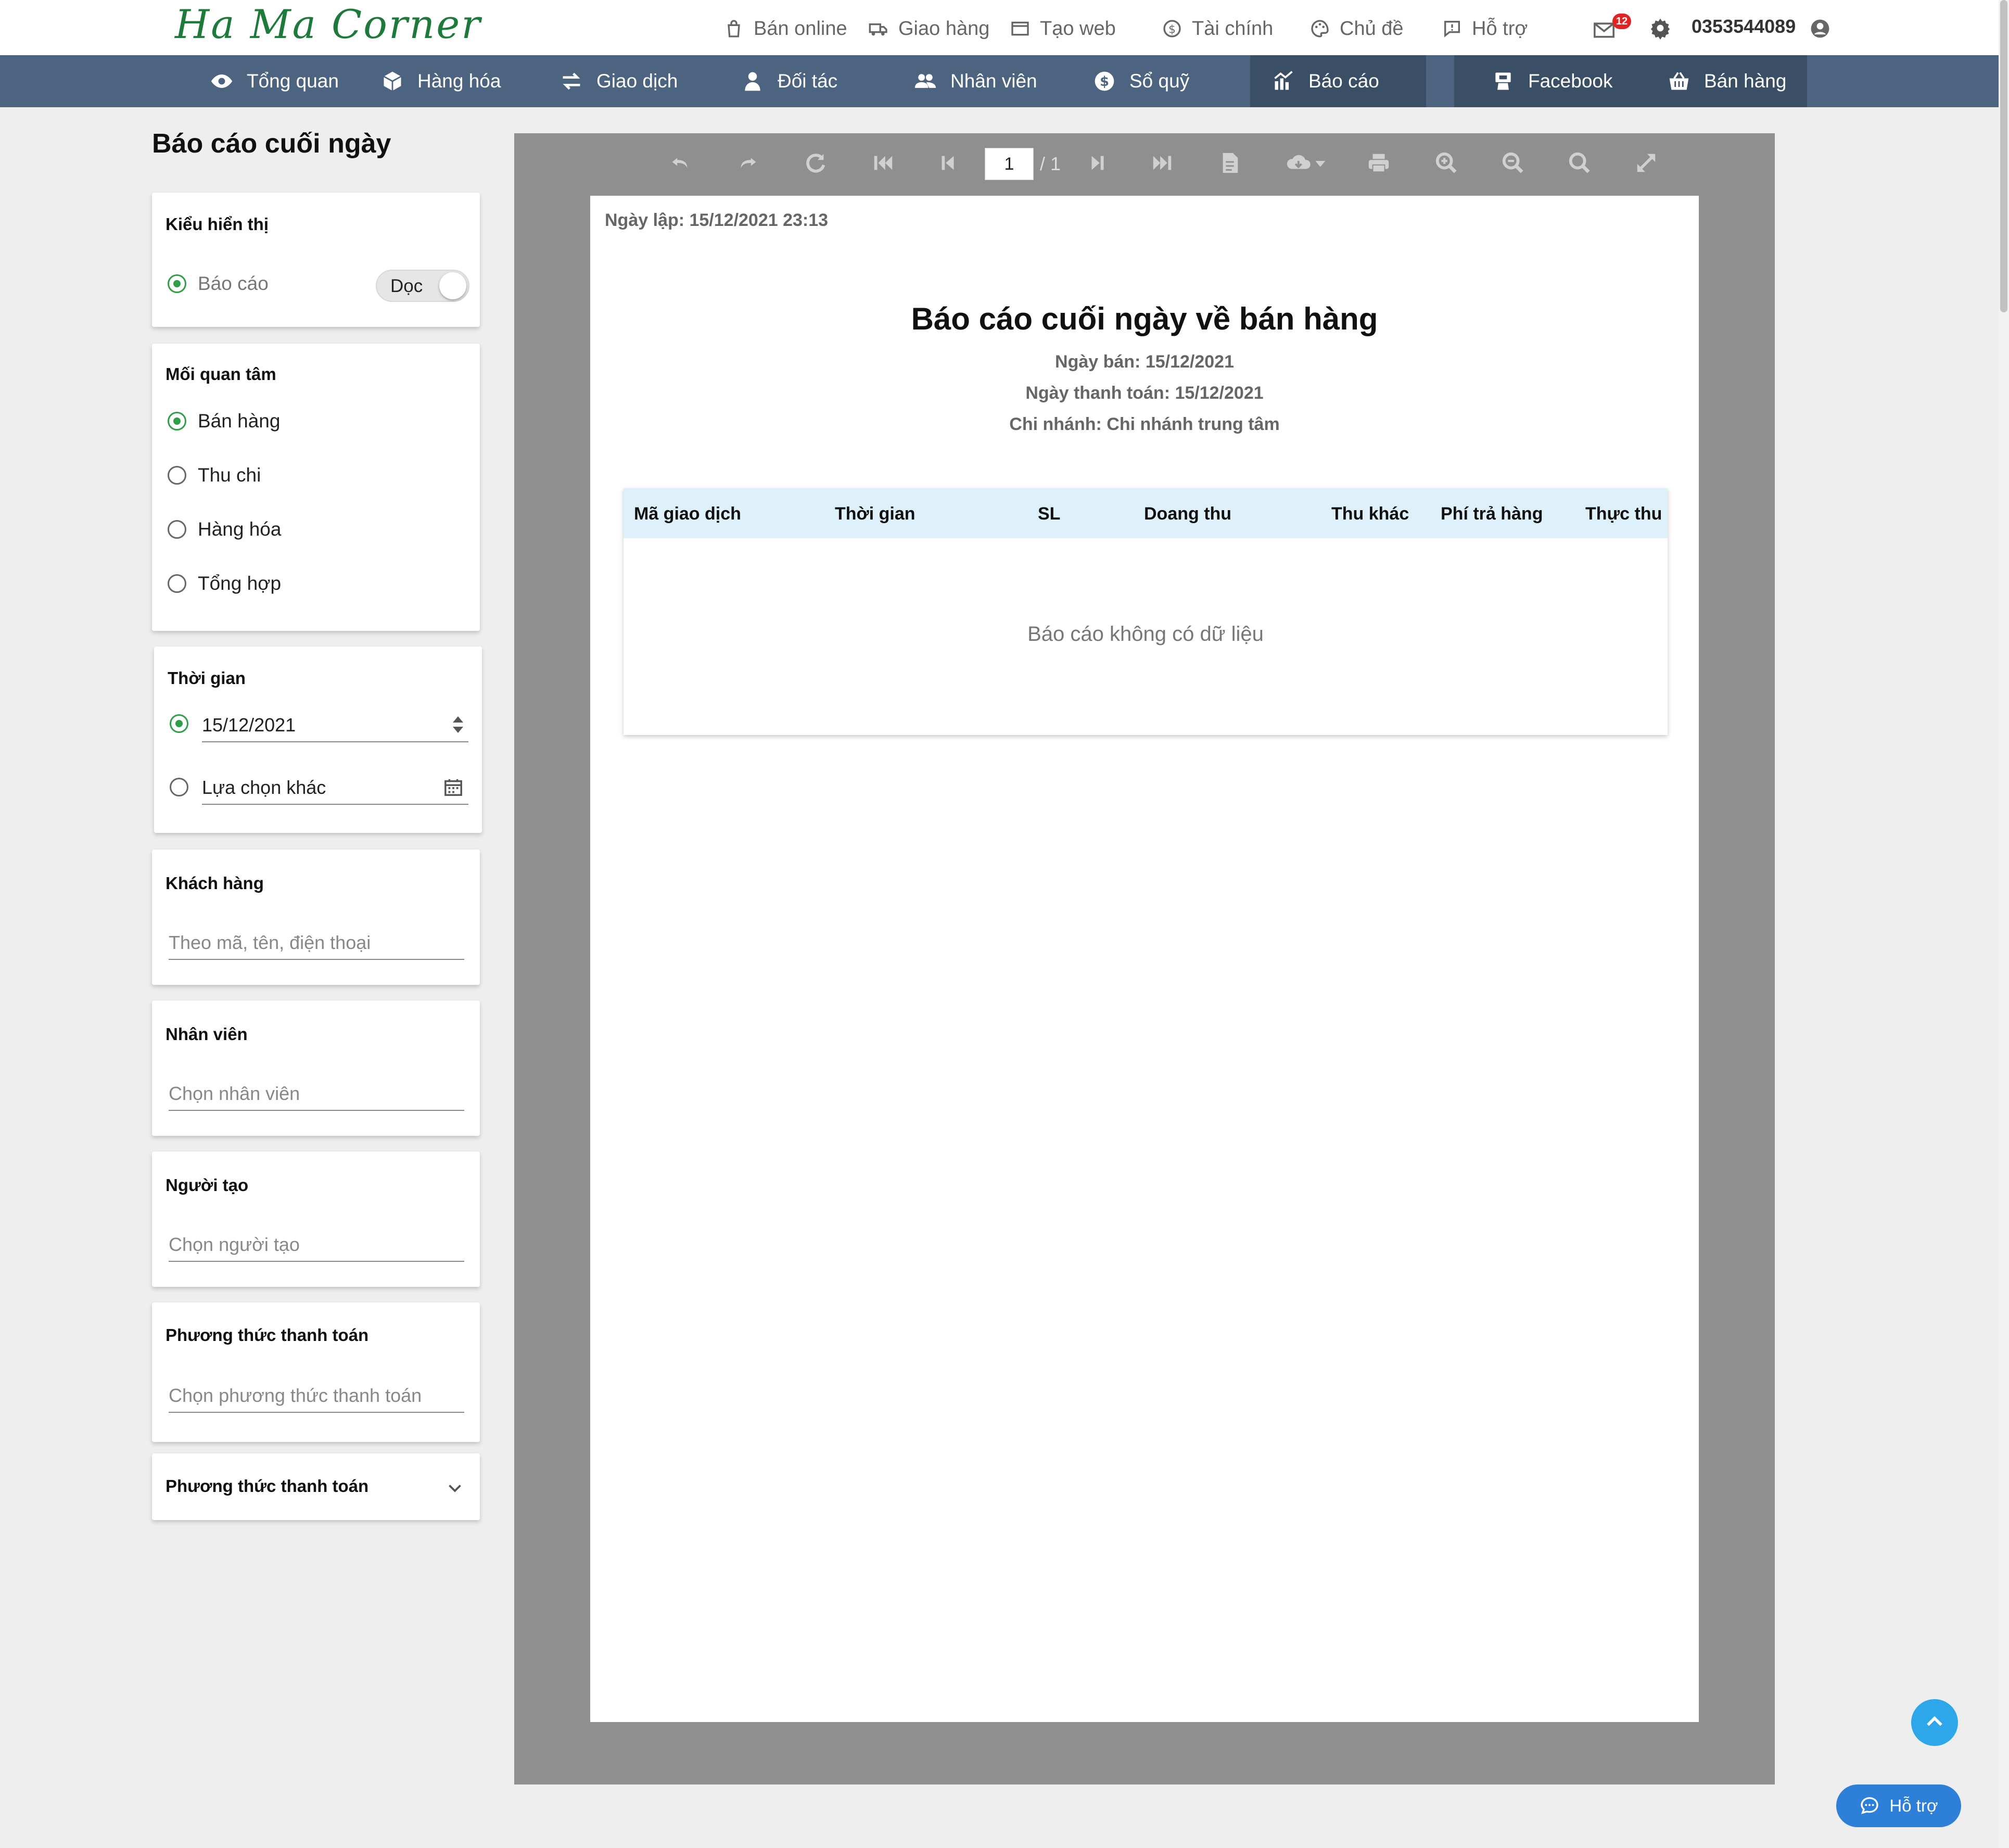  I want to click on date-select: 15/12/2021, so click(335, 728).